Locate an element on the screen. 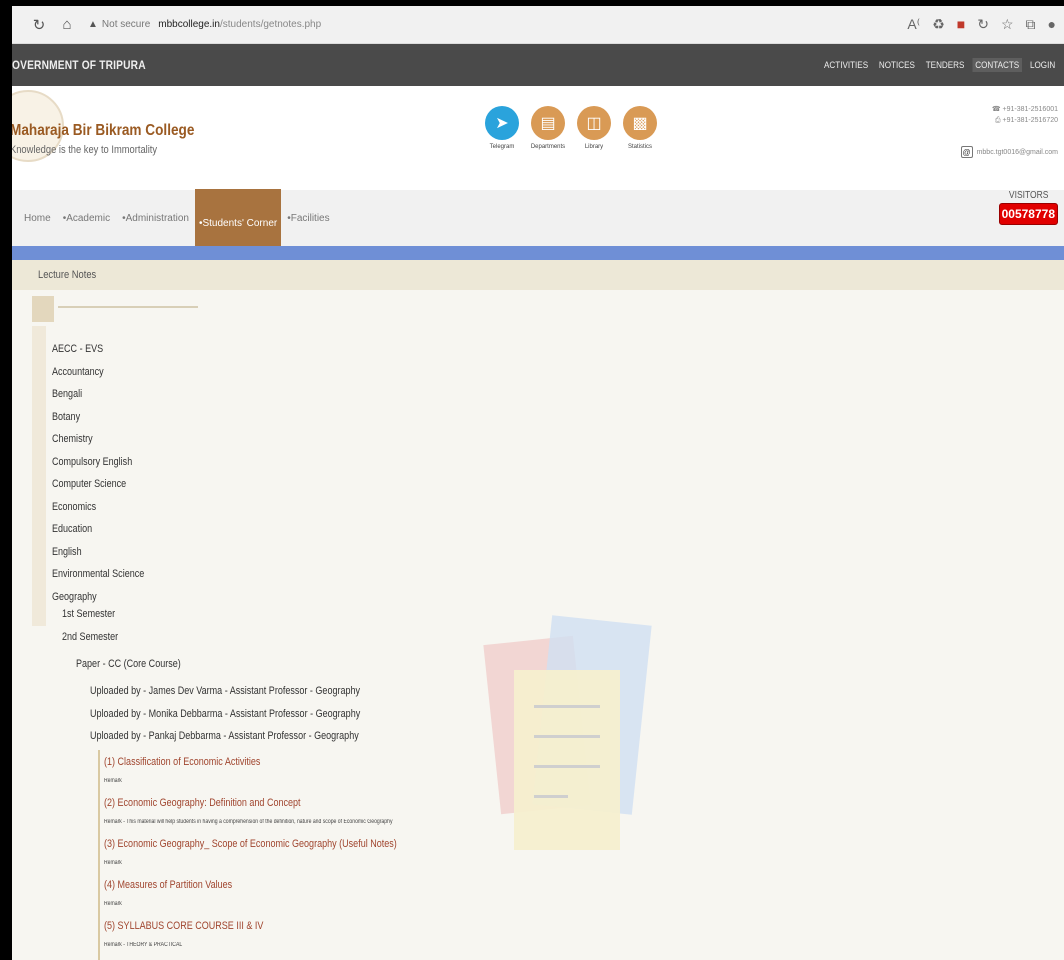 Image resolution: width=1064 pixels, height=960 pixels. top-border is located at coordinates (532, 3).